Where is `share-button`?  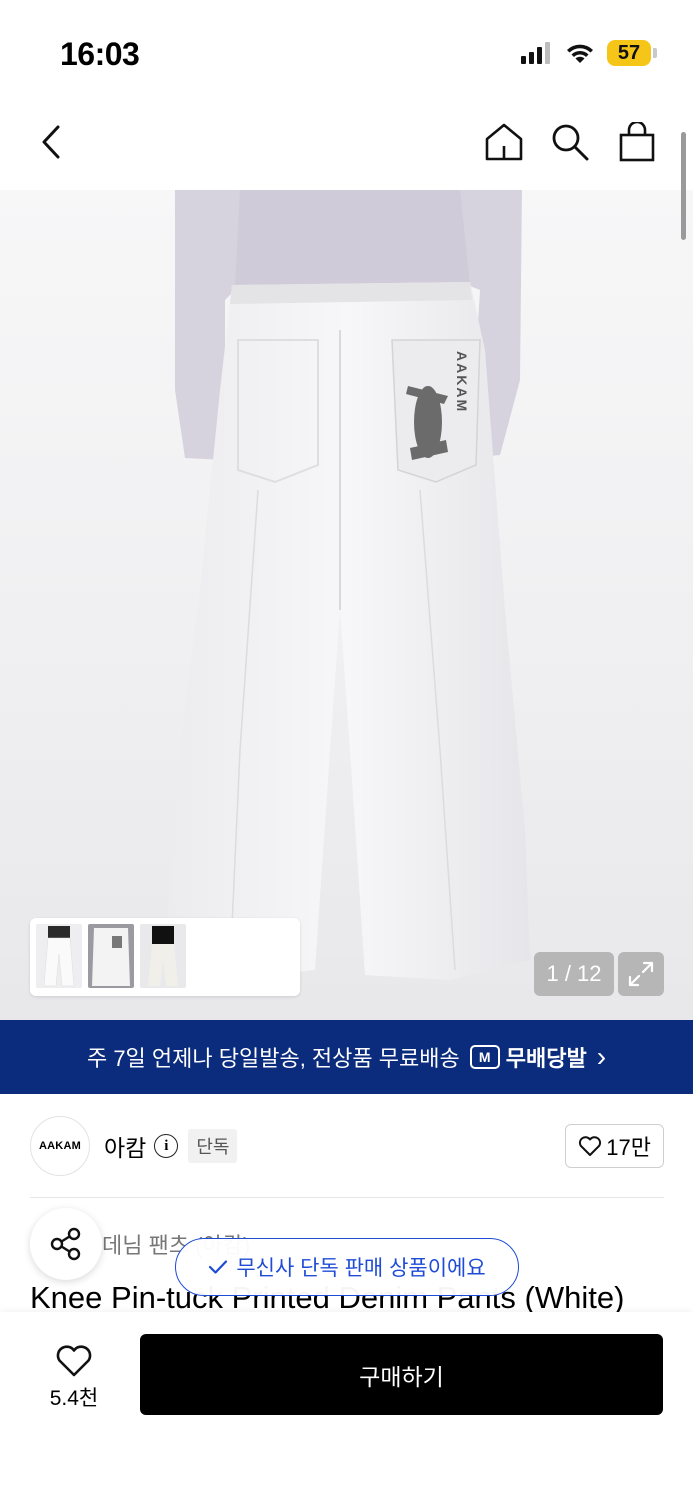 share-button is located at coordinates (66, 1244).